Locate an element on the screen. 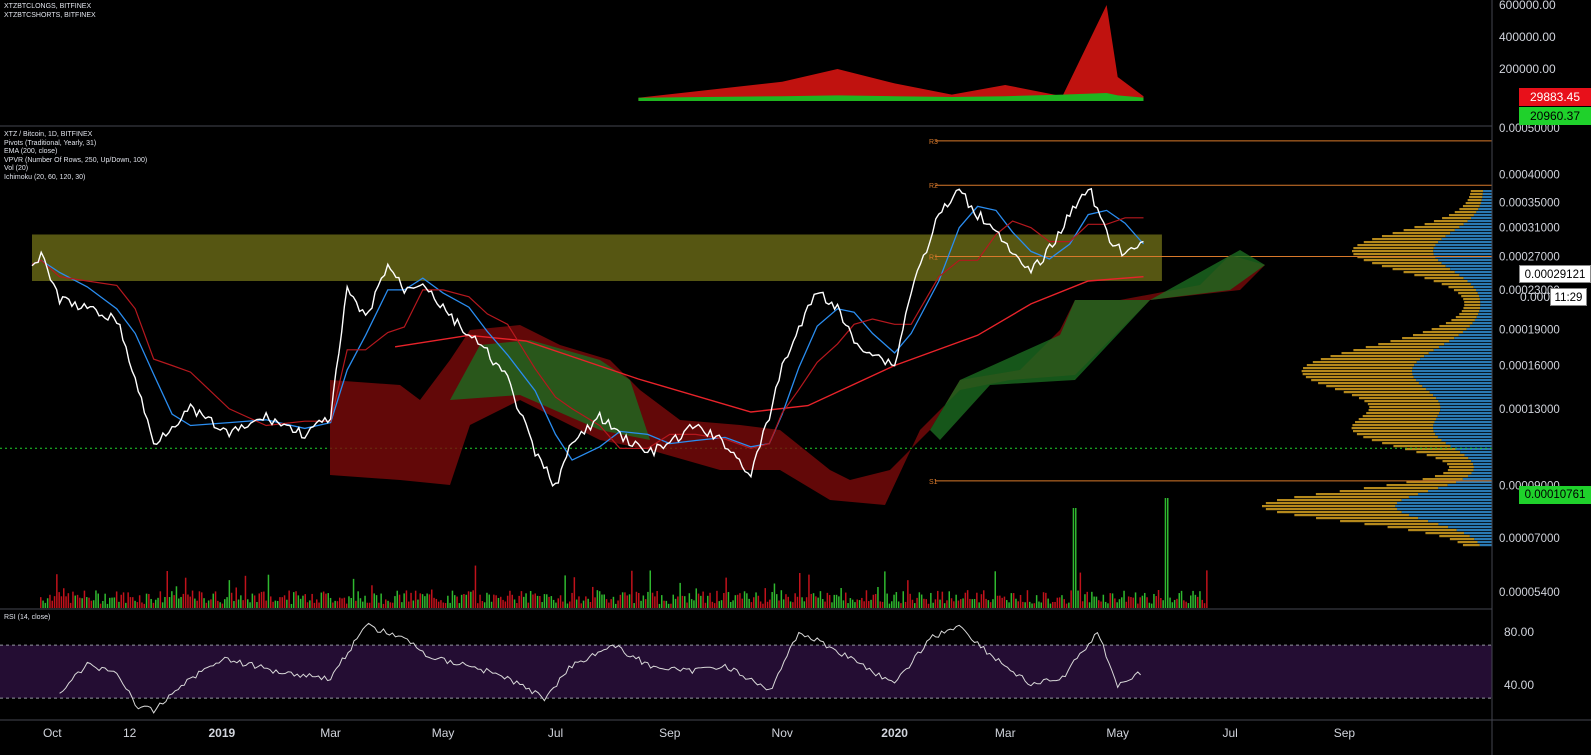  legend-vol: Vol (20) is located at coordinates (75, 169).